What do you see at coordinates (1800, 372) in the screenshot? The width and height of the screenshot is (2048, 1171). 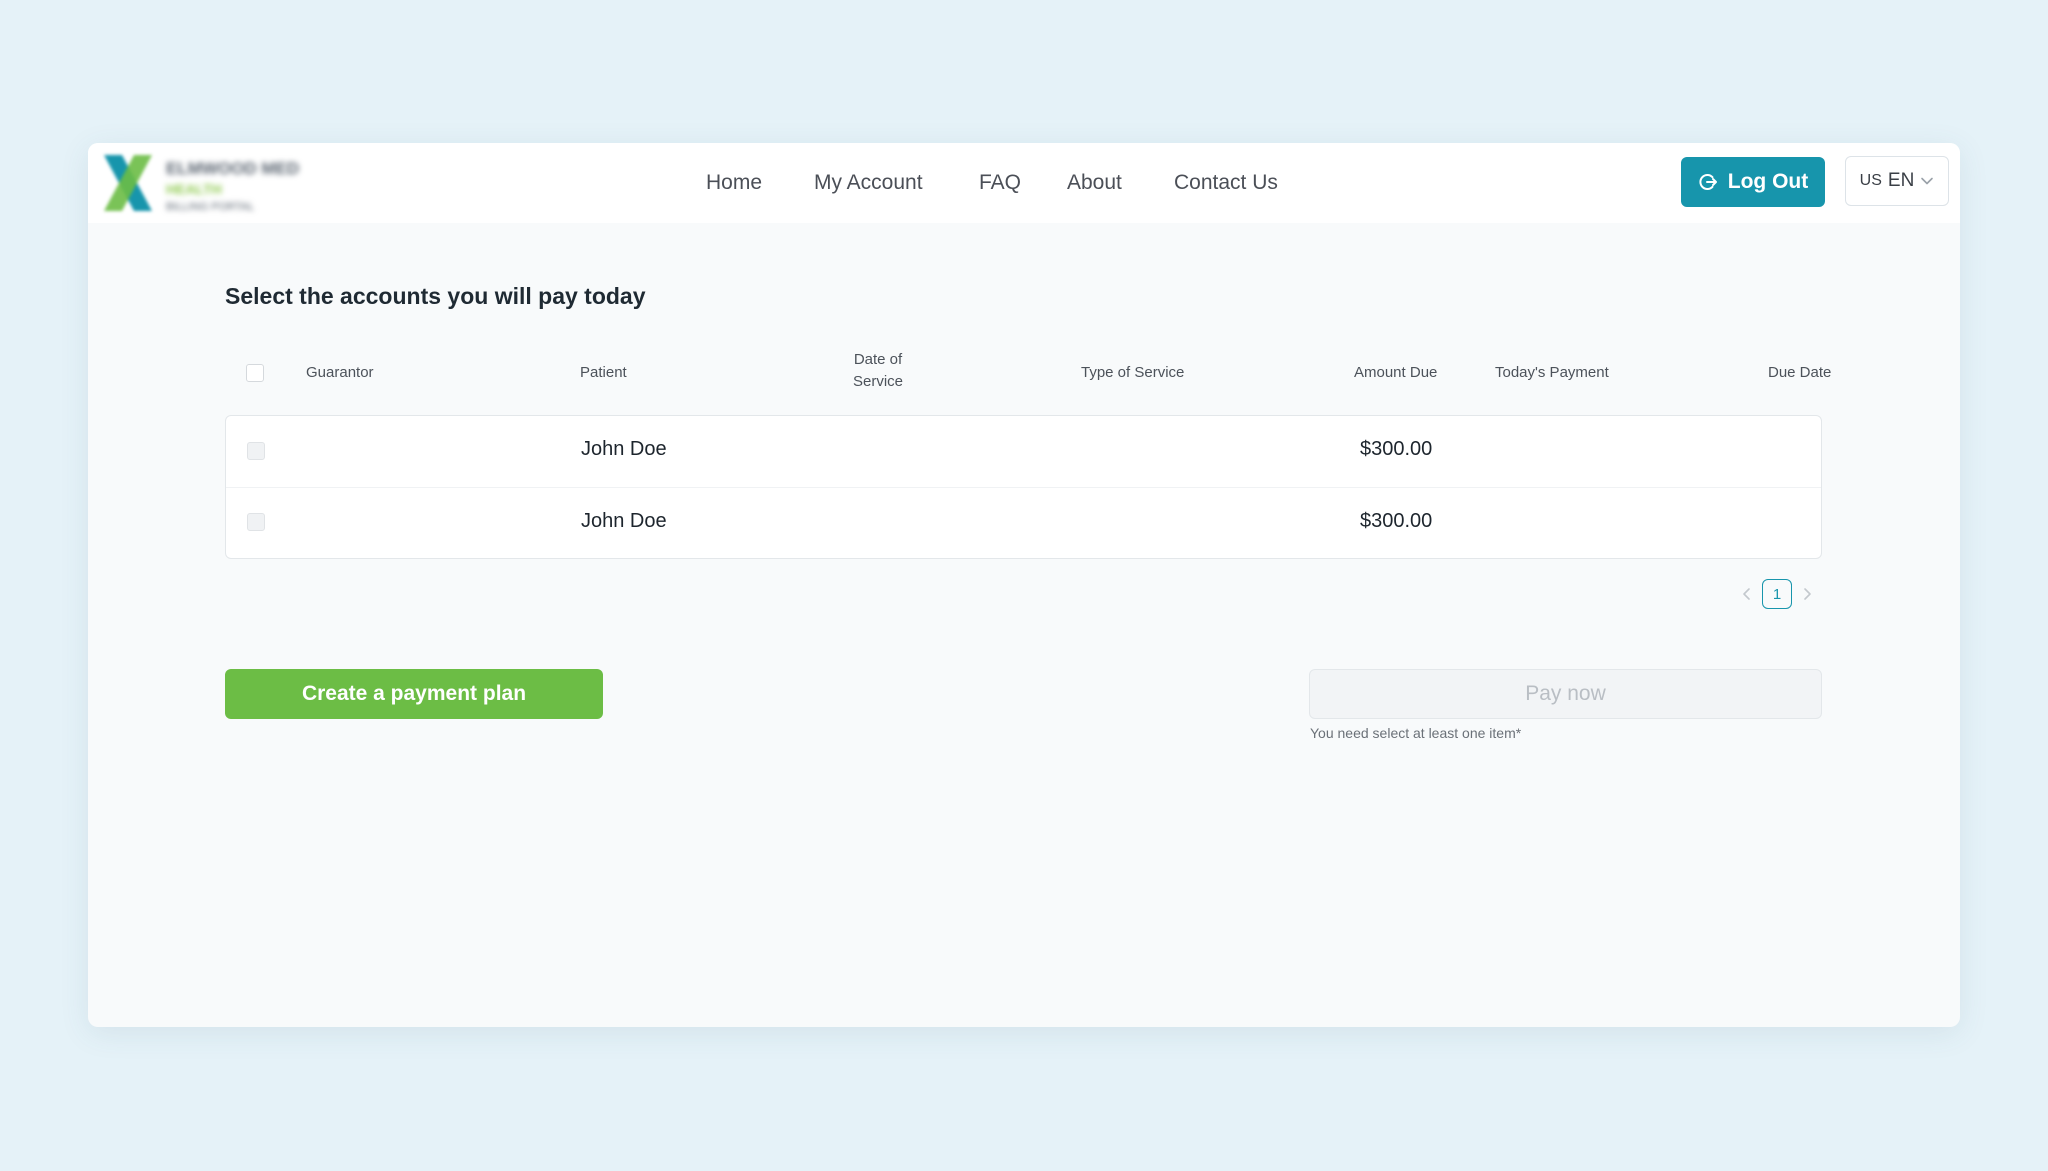 I see `column-header-due-date: Due Date` at bounding box center [1800, 372].